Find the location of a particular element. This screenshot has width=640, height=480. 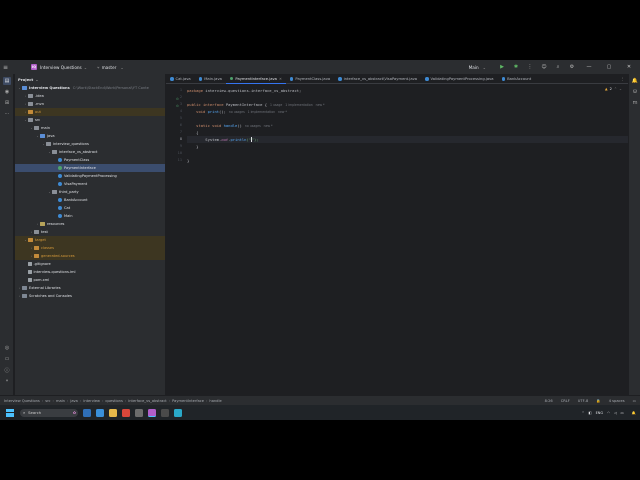

editor-tab: Main.java is located at coordinates (210, 79).